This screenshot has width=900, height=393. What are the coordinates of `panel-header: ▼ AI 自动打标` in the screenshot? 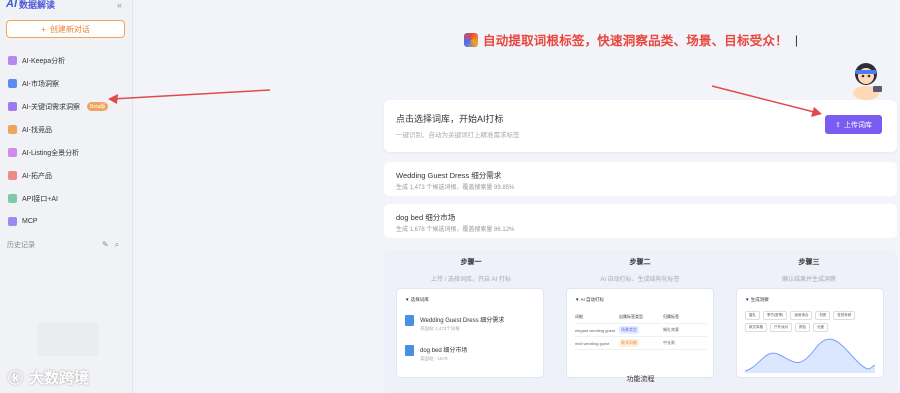 It's located at (589, 299).